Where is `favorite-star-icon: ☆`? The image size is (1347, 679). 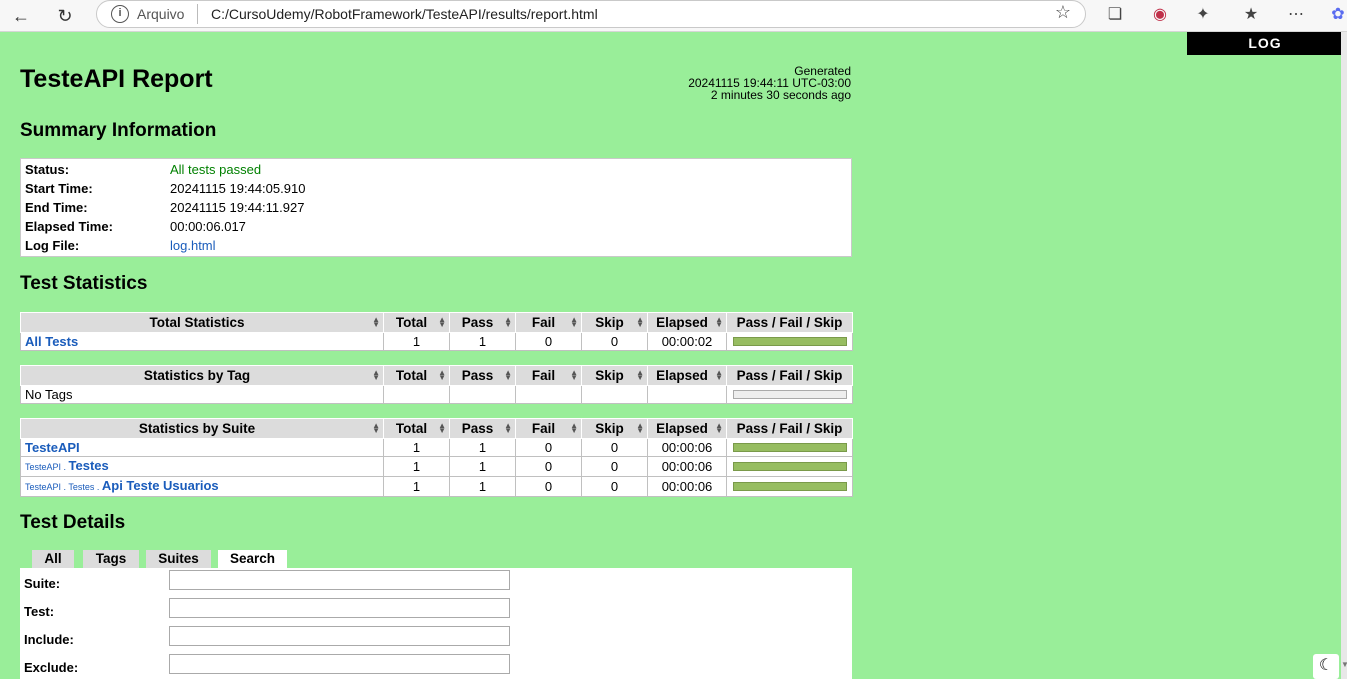 favorite-star-icon: ☆ is located at coordinates (1063, 12).